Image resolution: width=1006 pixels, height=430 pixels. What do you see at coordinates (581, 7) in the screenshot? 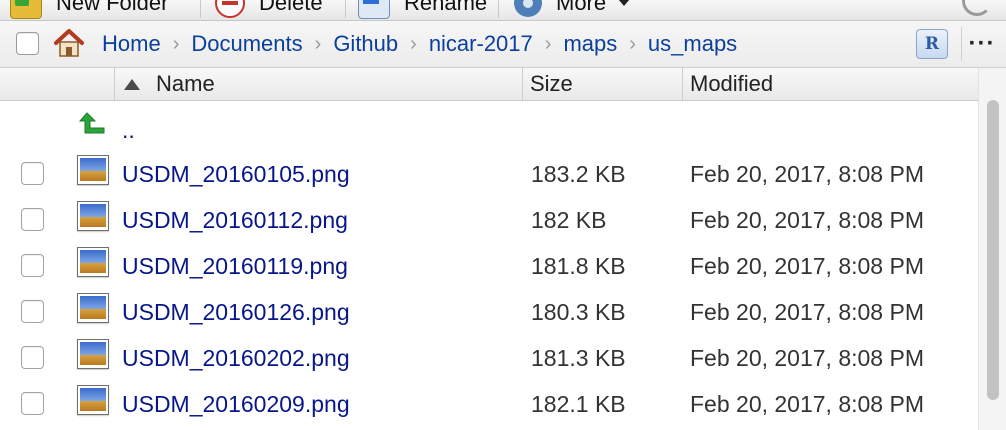
I see `more-label: More` at bounding box center [581, 7].